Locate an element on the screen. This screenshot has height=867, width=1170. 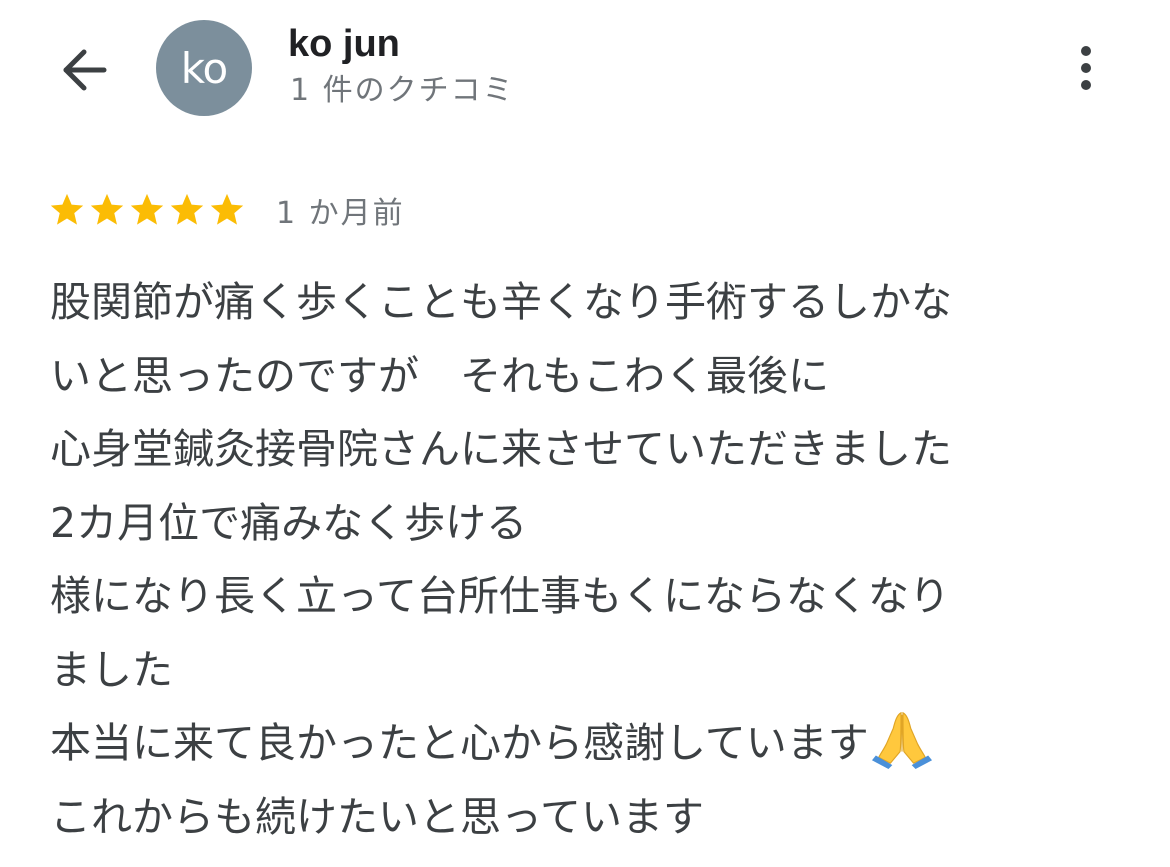
more-vert-icon is located at coordinates (1086, 51).